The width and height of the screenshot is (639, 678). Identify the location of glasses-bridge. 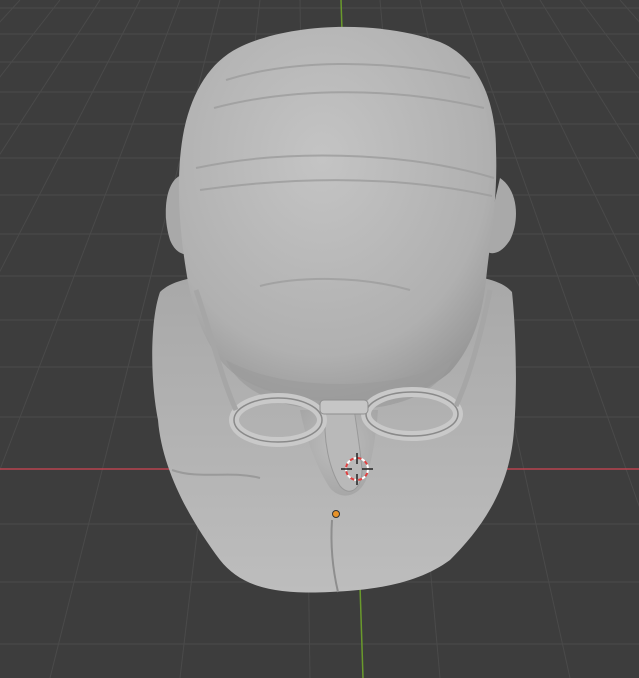
(344, 407).